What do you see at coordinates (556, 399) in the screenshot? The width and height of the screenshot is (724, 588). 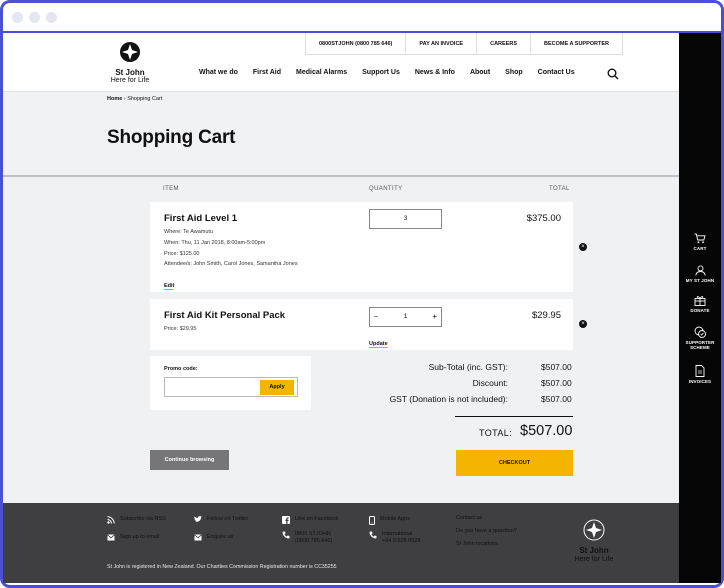 I see `gst-value: $507.00` at bounding box center [556, 399].